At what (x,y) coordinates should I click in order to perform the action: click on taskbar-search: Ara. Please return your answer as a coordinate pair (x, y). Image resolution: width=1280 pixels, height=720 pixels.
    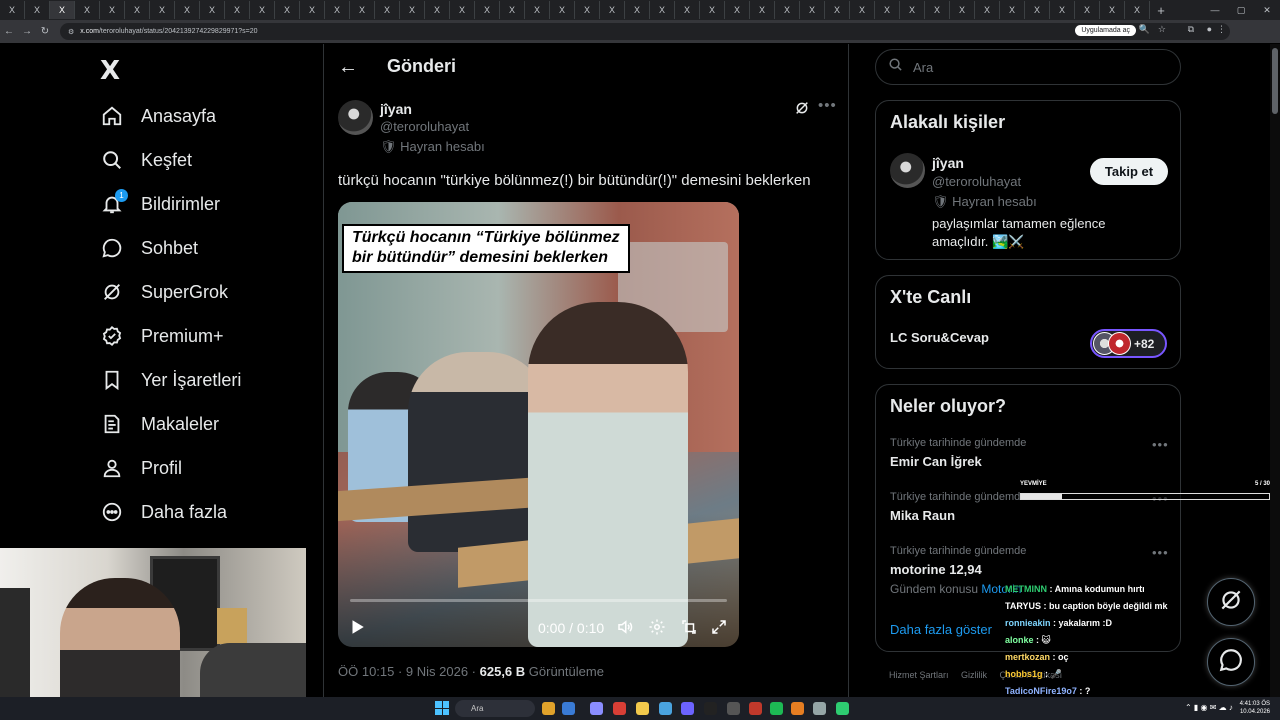
    Looking at the image, I should click on (495, 708).